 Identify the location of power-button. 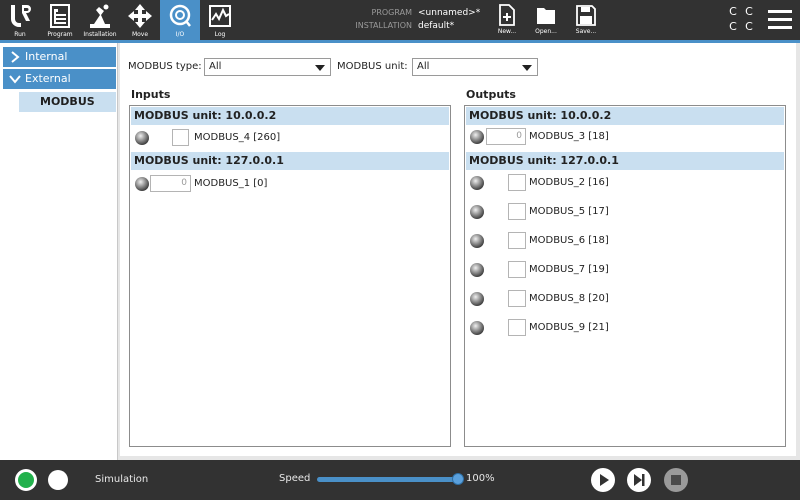
(26, 480).